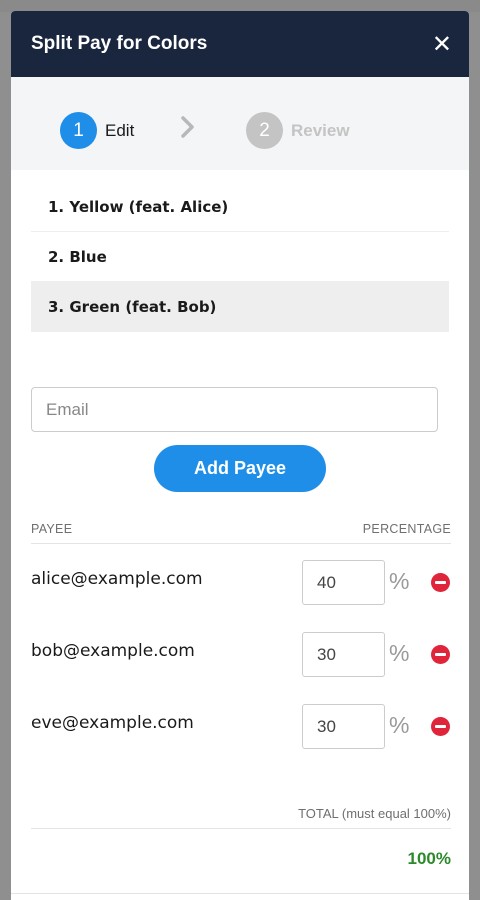  What do you see at coordinates (78, 130) in the screenshot?
I see `step-number: 1` at bounding box center [78, 130].